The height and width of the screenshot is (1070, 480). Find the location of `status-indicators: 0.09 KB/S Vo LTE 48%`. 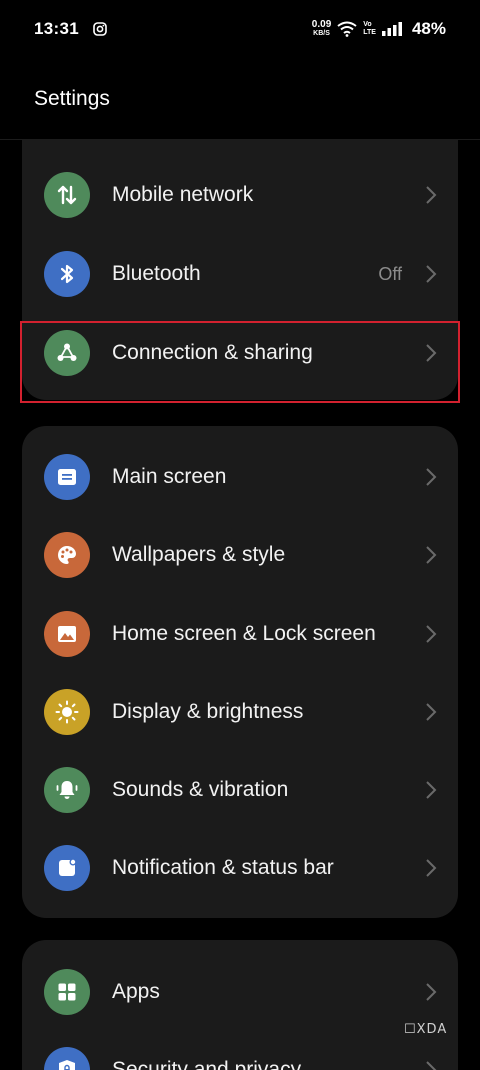

status-indicators: 0.09 KB/S Vo LTE 48% is located at coordinates (379, 29).